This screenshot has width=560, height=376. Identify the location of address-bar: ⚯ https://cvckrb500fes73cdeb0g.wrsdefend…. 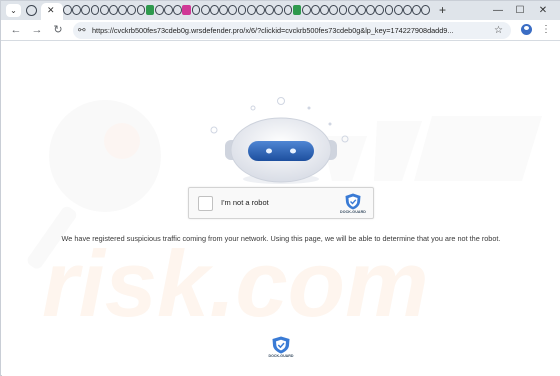
(292, 30).